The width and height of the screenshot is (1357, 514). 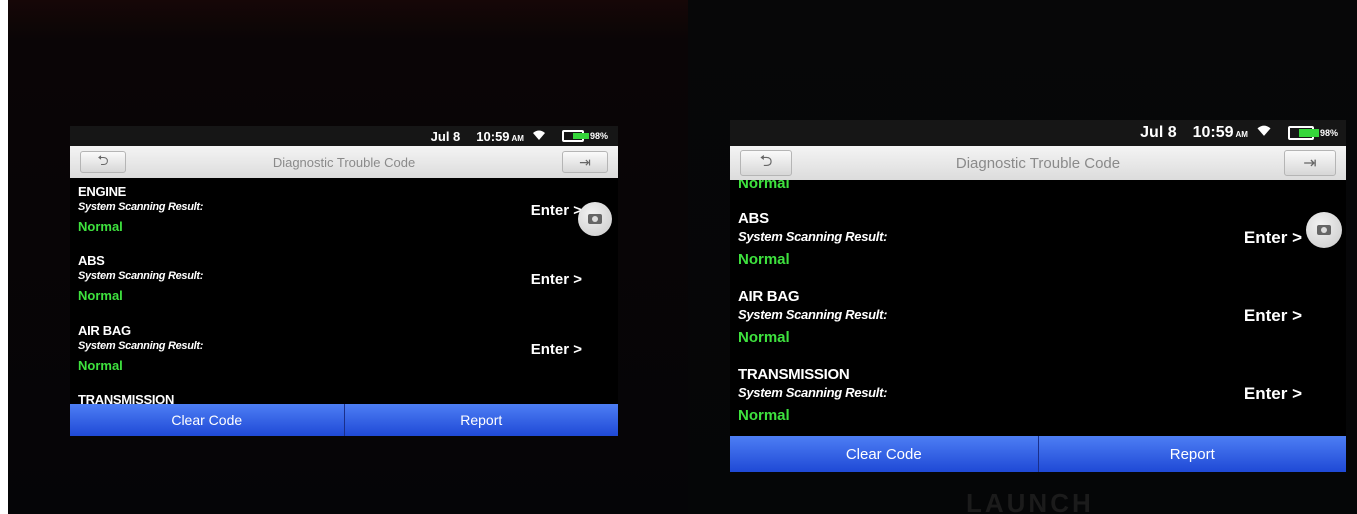 I want to click on system-name: ENGINE, so click(x=102, y=191).